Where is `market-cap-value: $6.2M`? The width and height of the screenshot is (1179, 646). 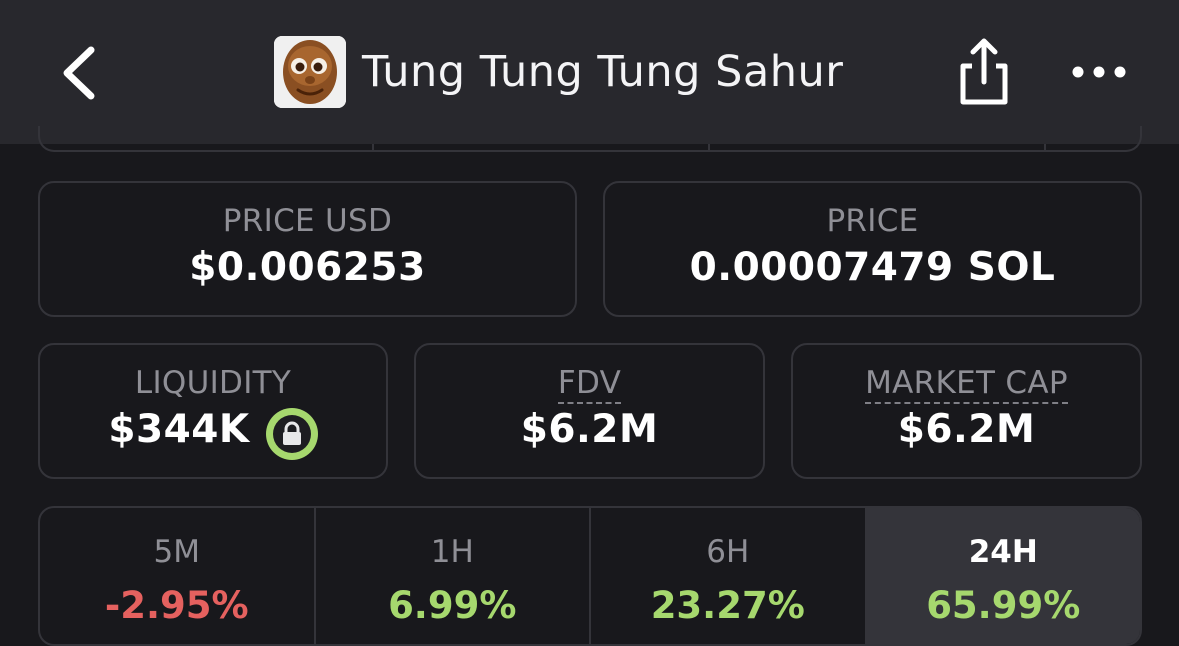
market-cap-value: $6.2M is located at coordinates (966, 429).